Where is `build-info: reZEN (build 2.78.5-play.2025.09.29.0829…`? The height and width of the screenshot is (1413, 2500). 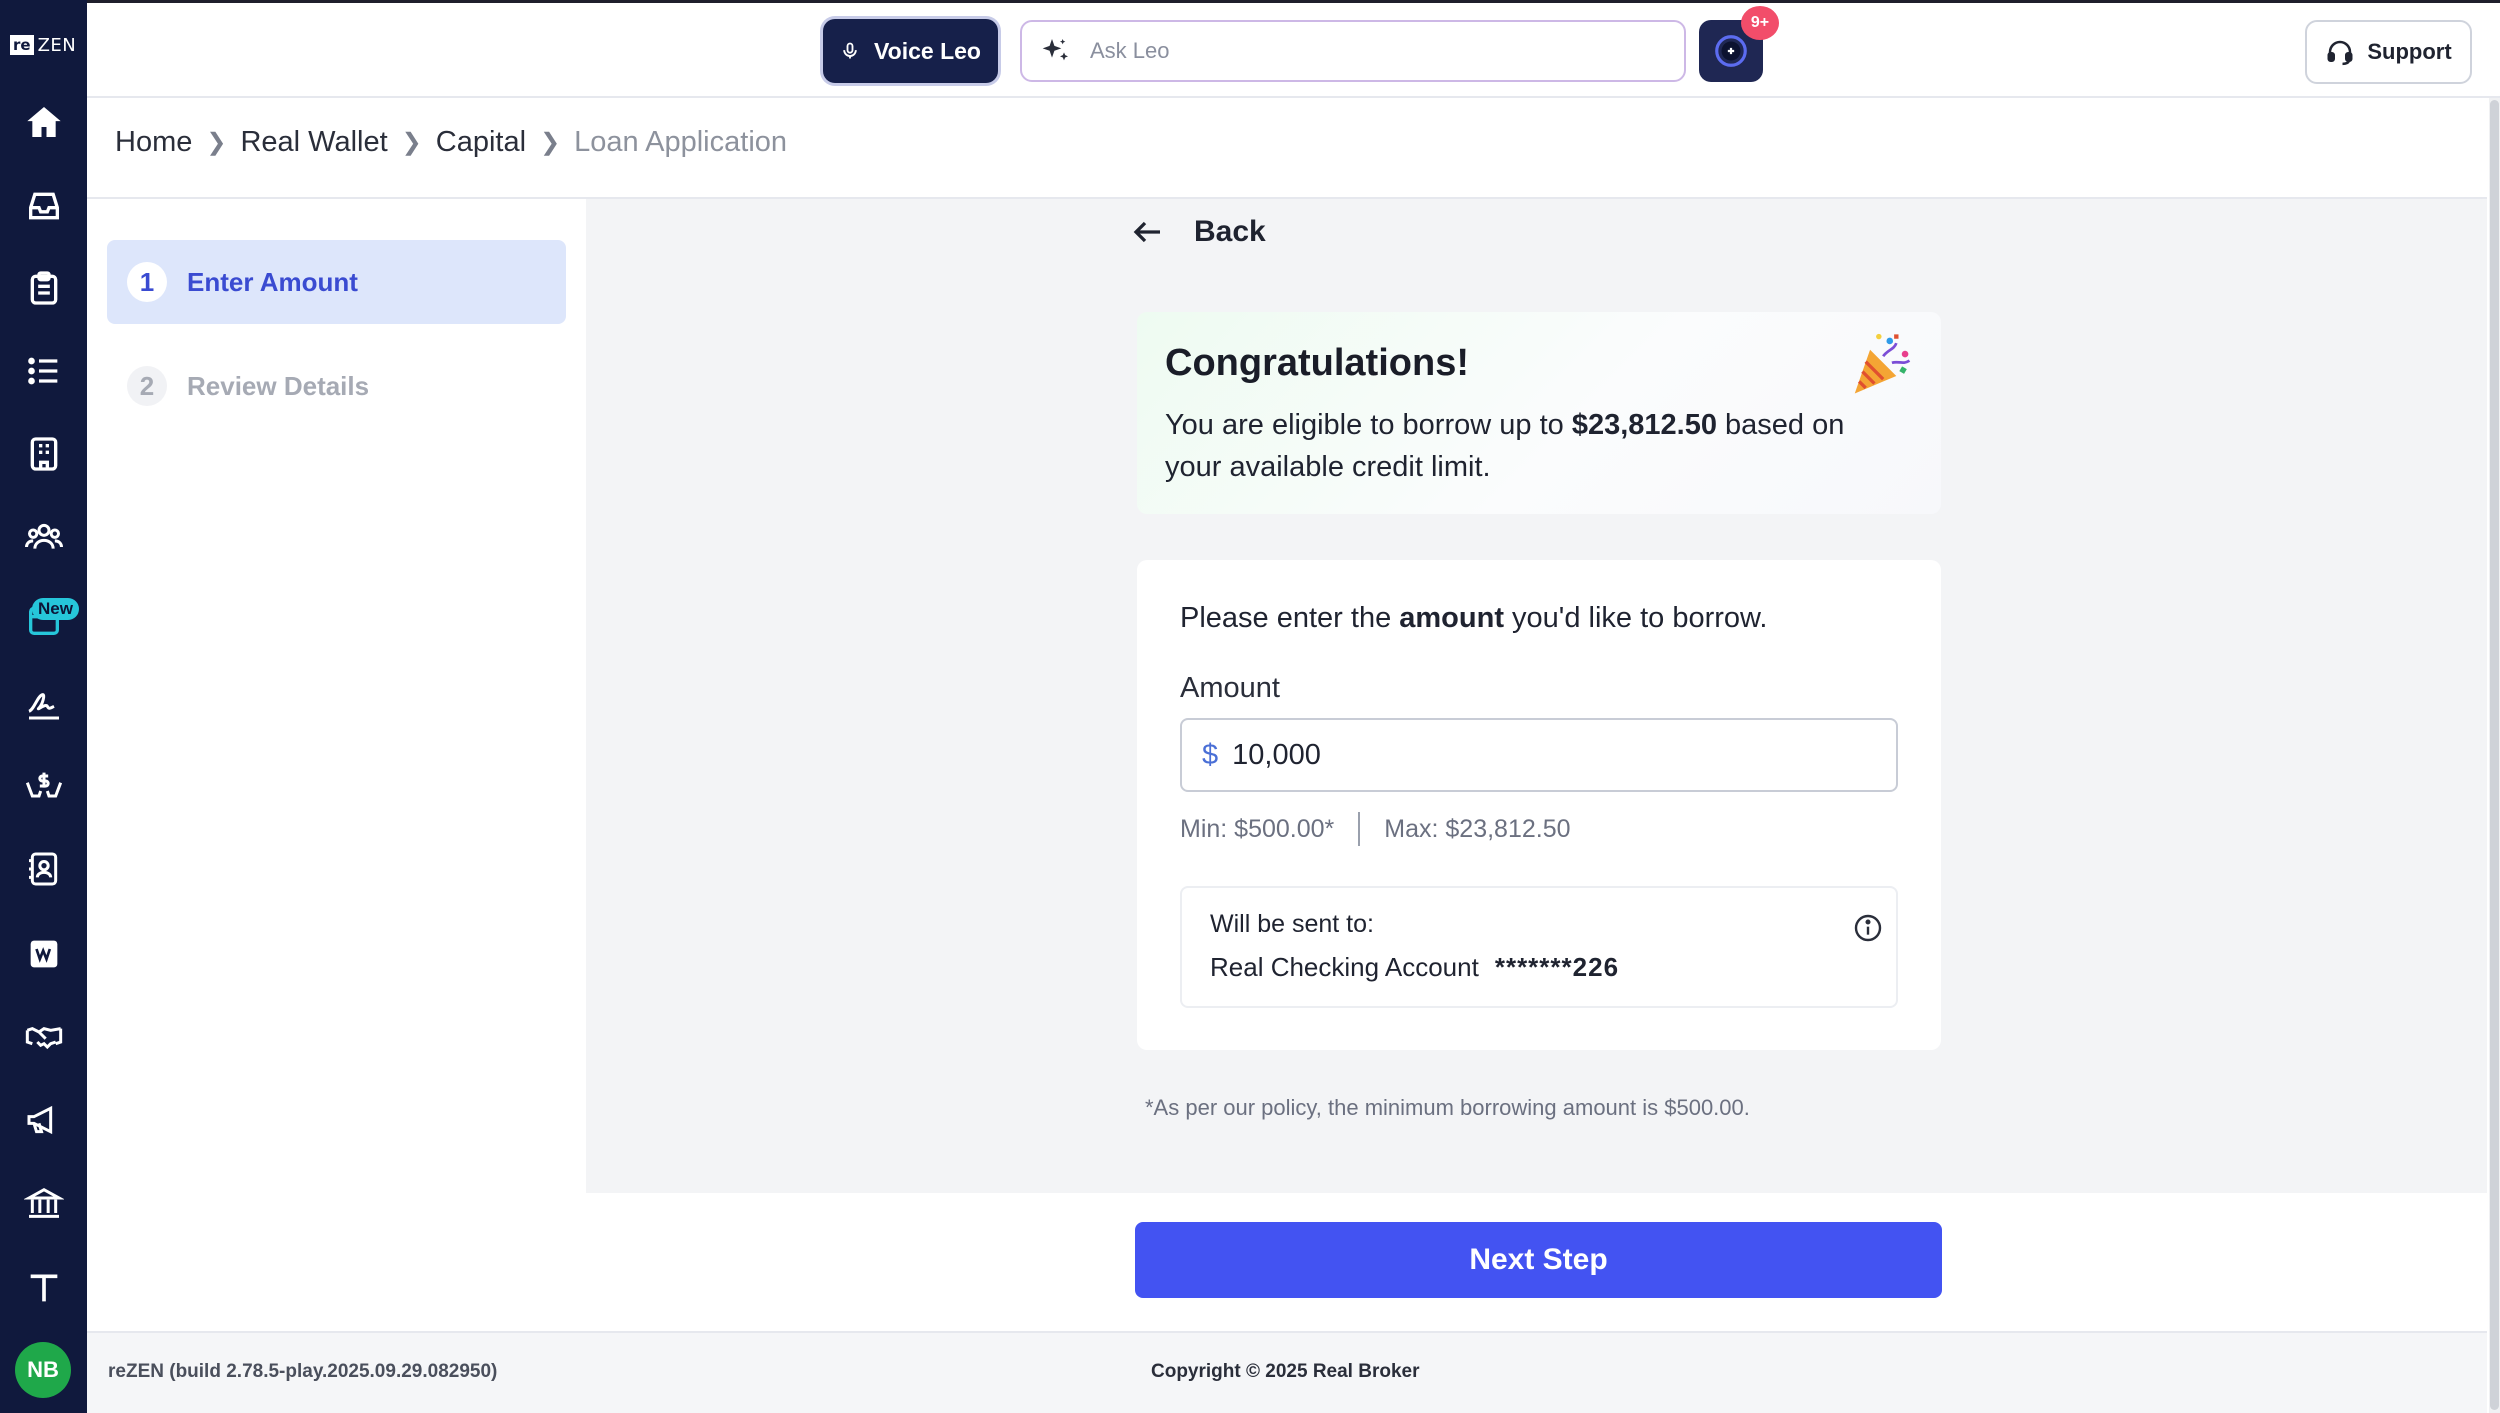 build-info: reZEN (build 2.78.5-play.2025.09.29.0829… is located at coordinates (303, 1371).